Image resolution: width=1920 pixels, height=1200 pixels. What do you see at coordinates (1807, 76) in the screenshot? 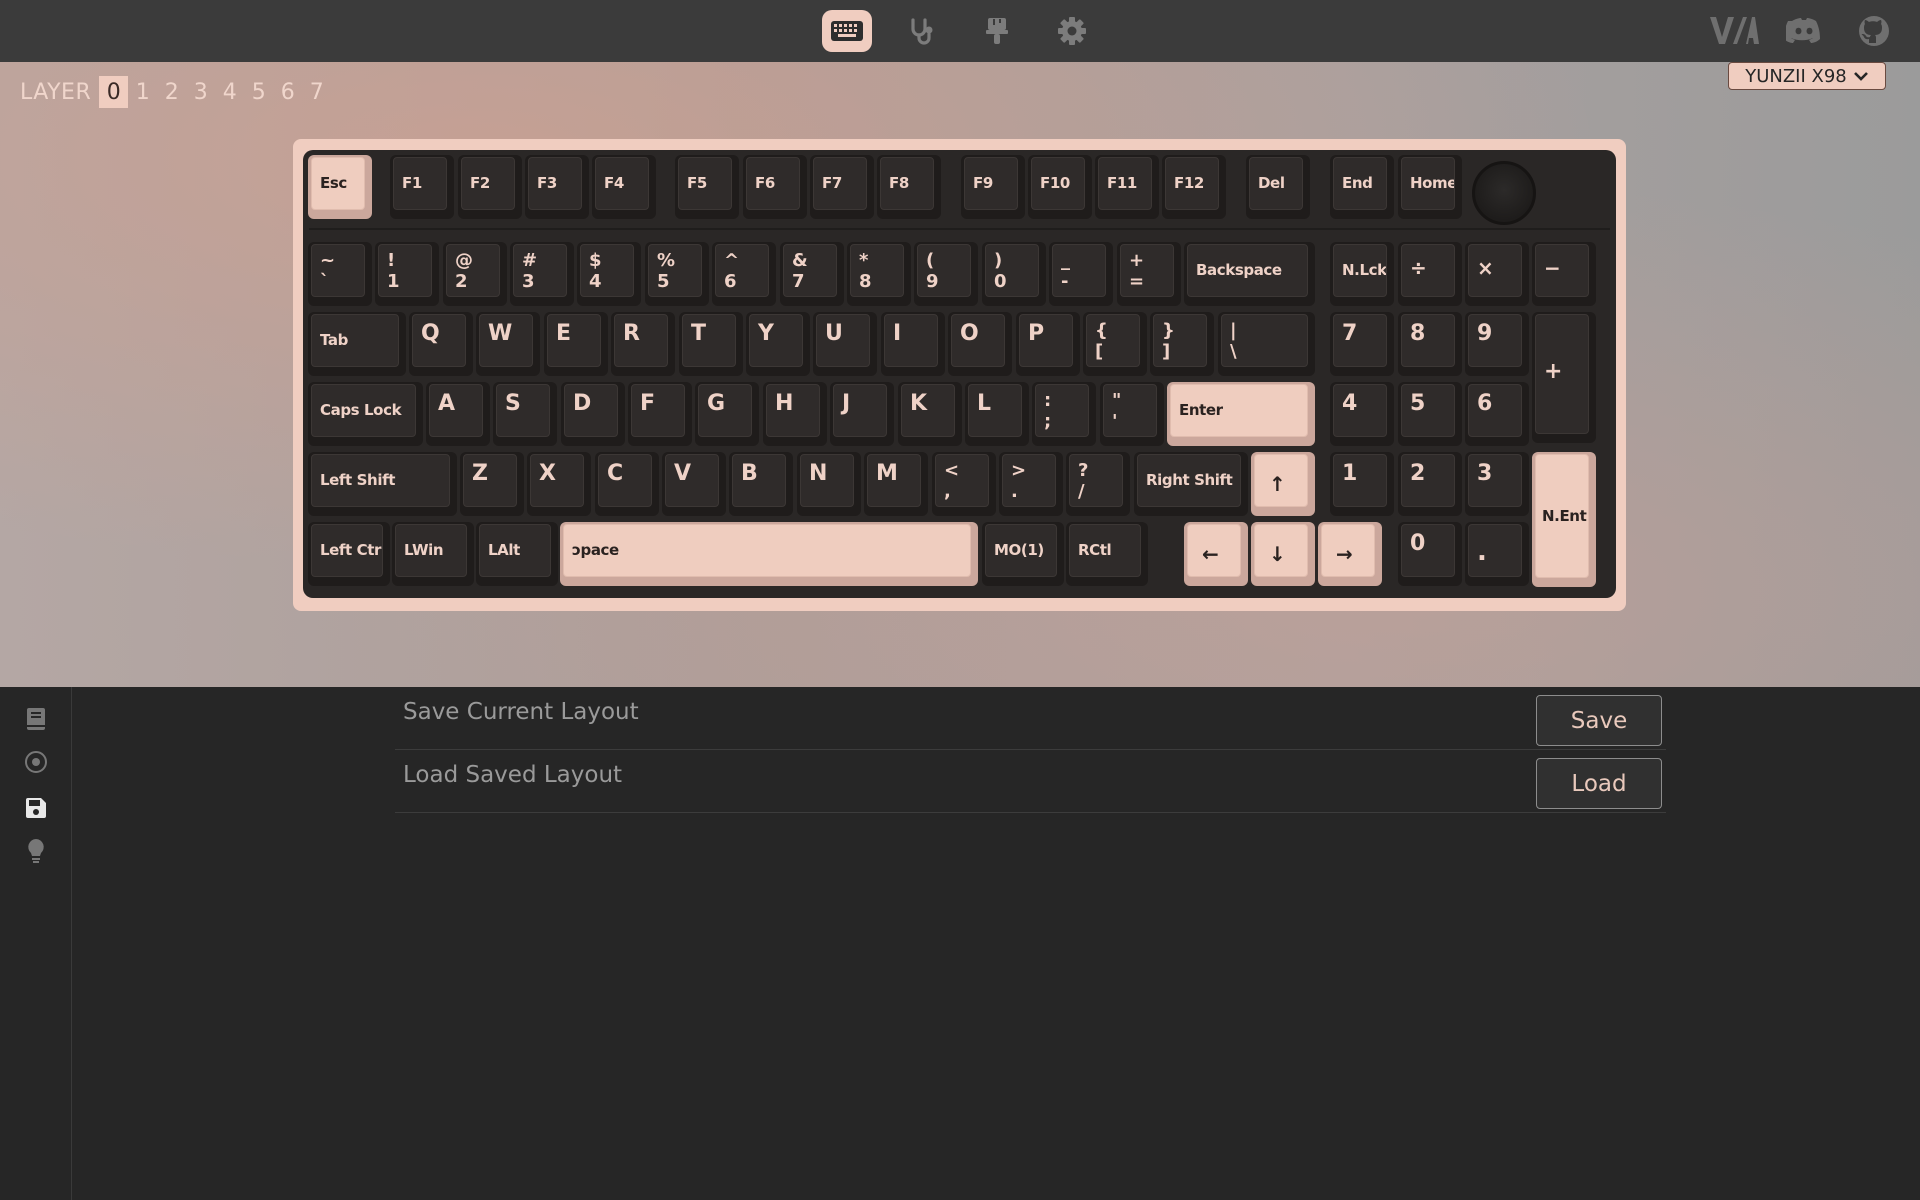
I see `device-select: YUNZII X98` at bounding box center [1807, 76].